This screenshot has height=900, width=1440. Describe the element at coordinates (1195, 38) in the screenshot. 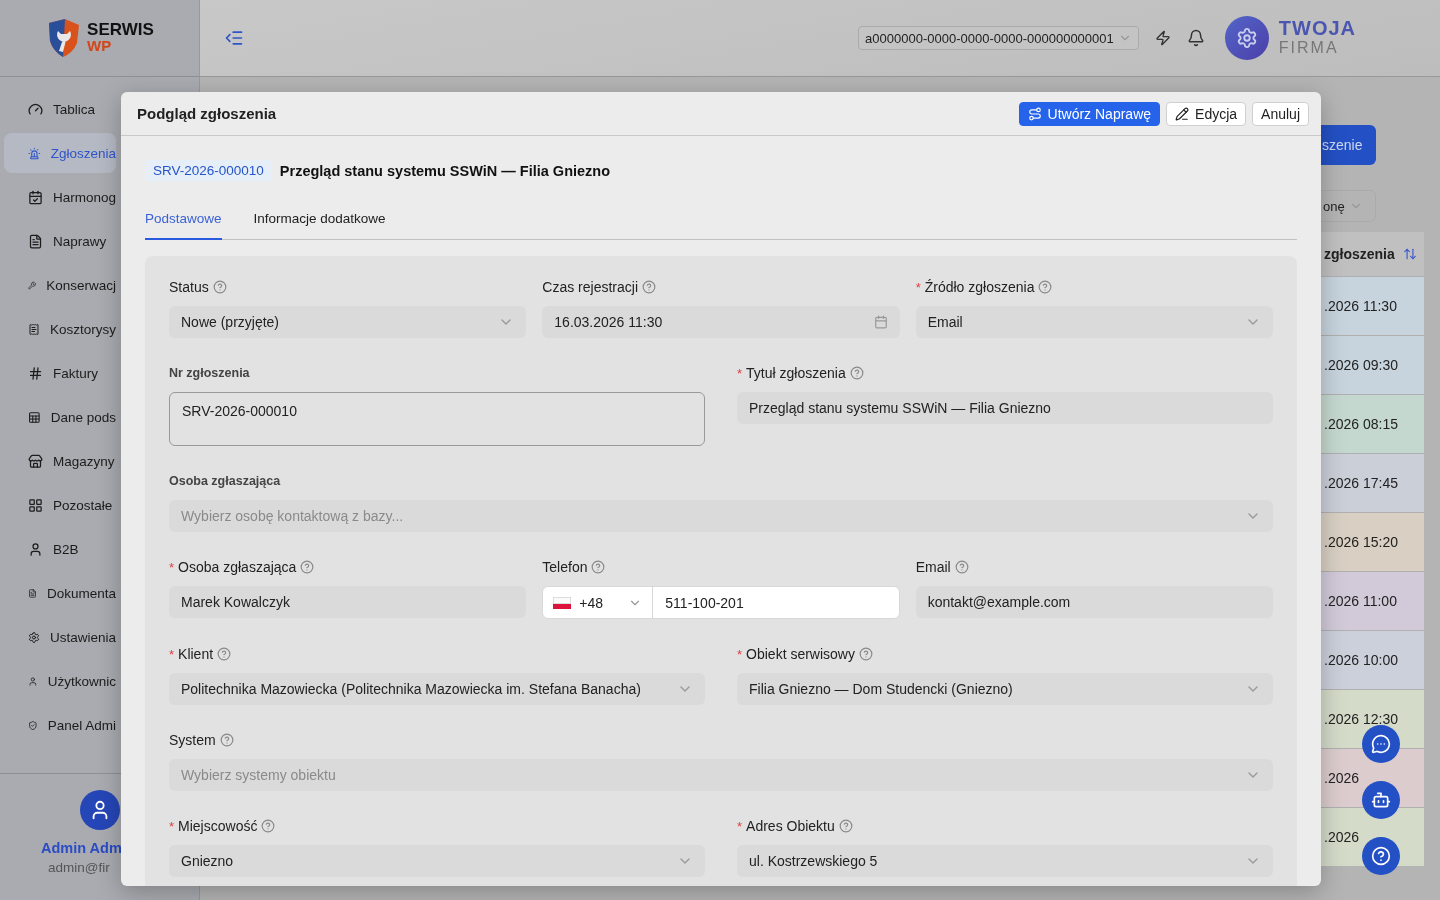

I see `bell-icon` at that location.